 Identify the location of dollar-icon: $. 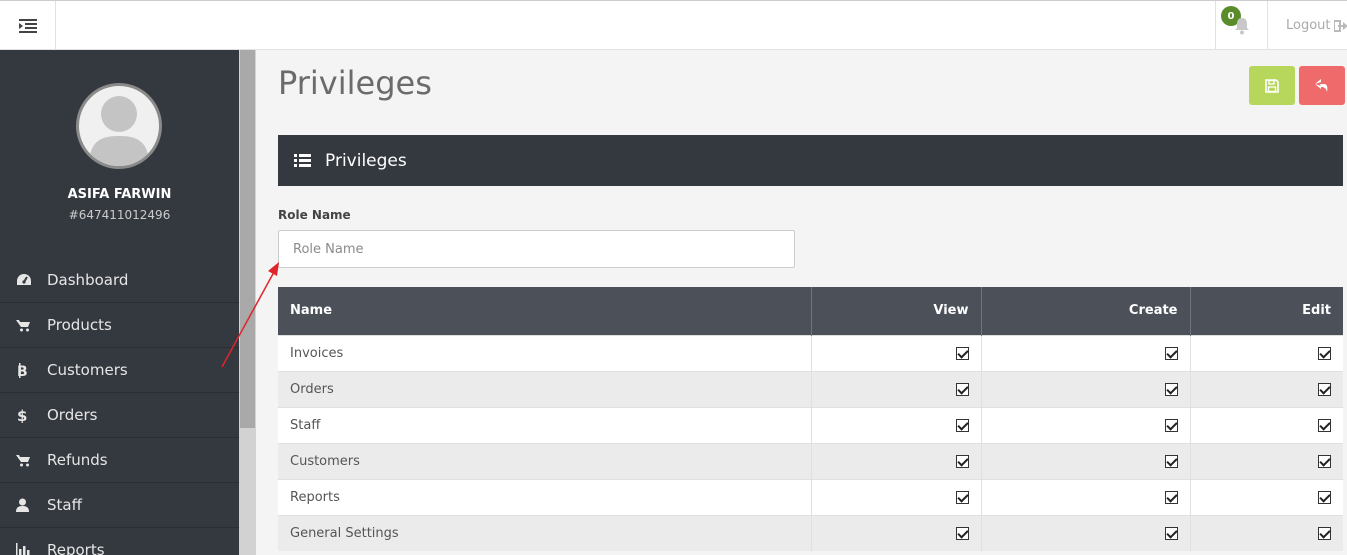
(23, 415).